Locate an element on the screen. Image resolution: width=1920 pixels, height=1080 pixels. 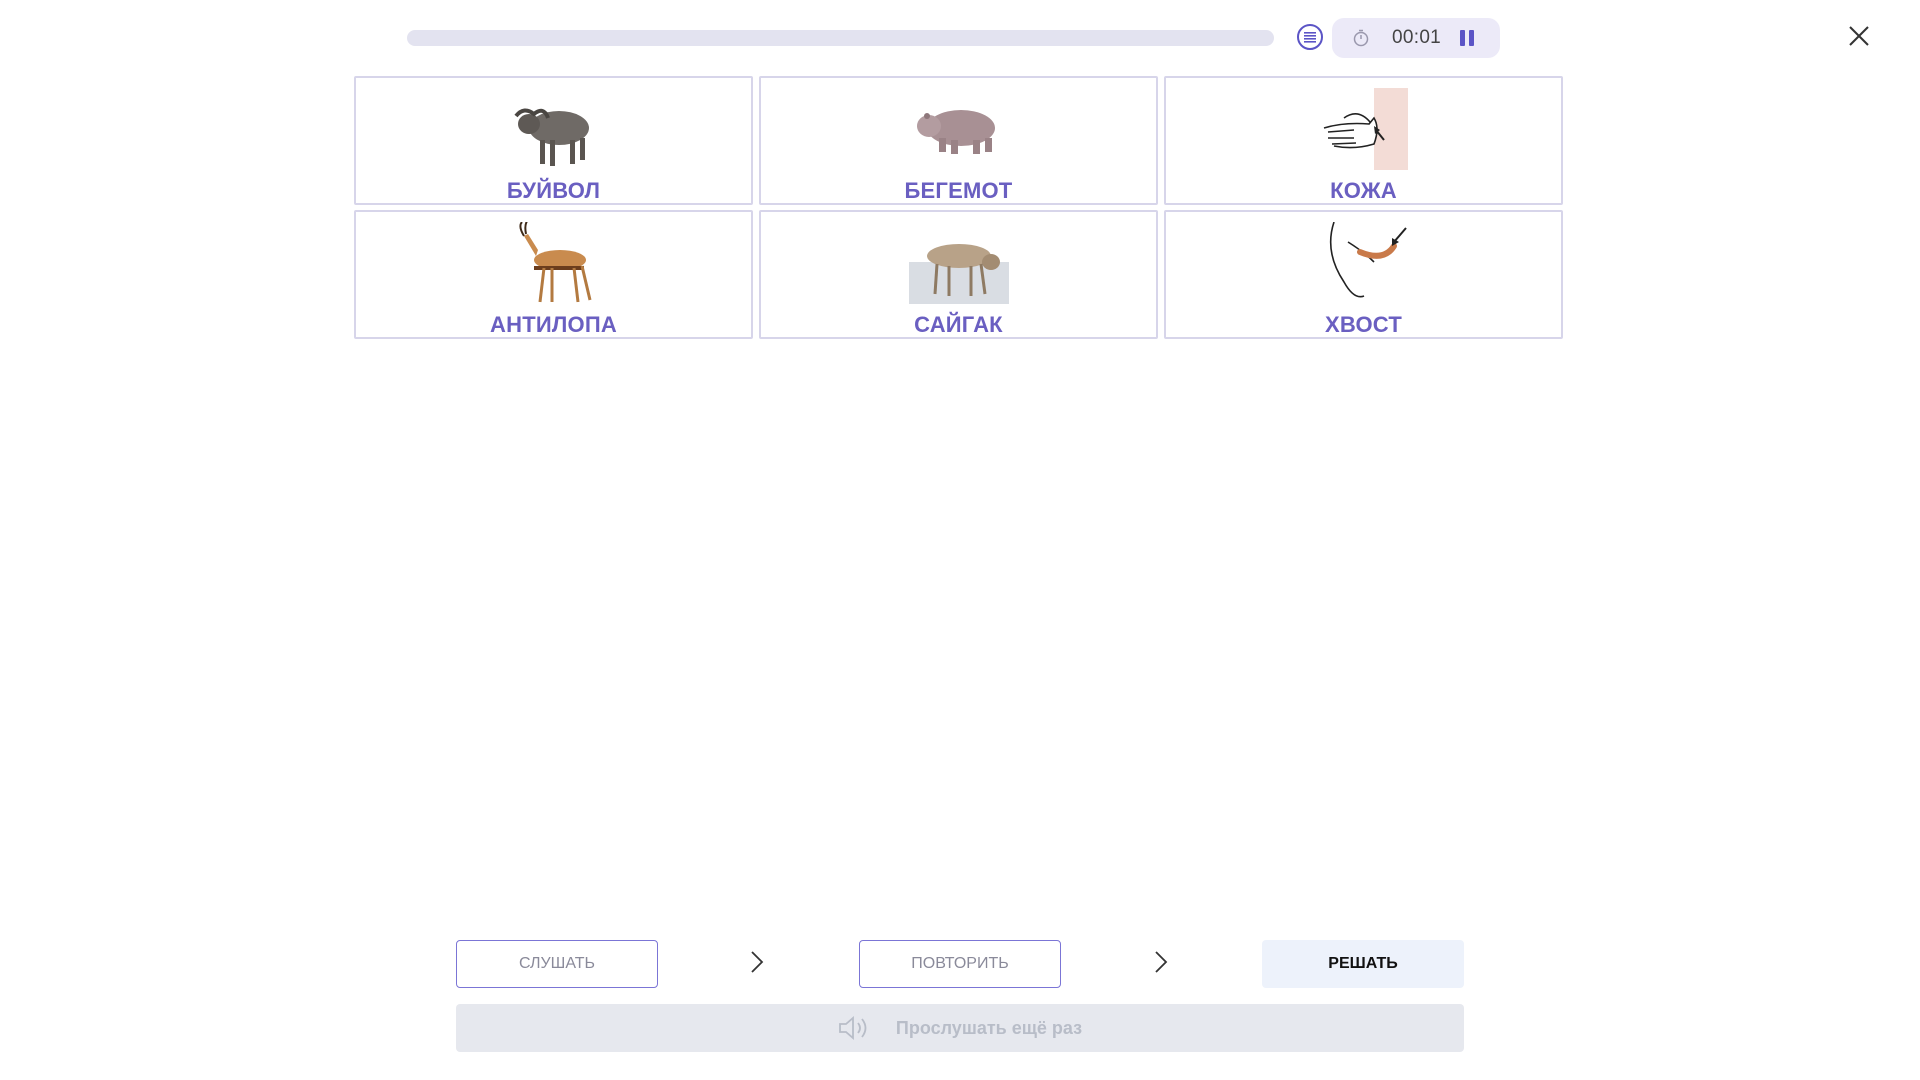
solve-step-label: РЕШАТЬ is located at coordinates (1363, 963).